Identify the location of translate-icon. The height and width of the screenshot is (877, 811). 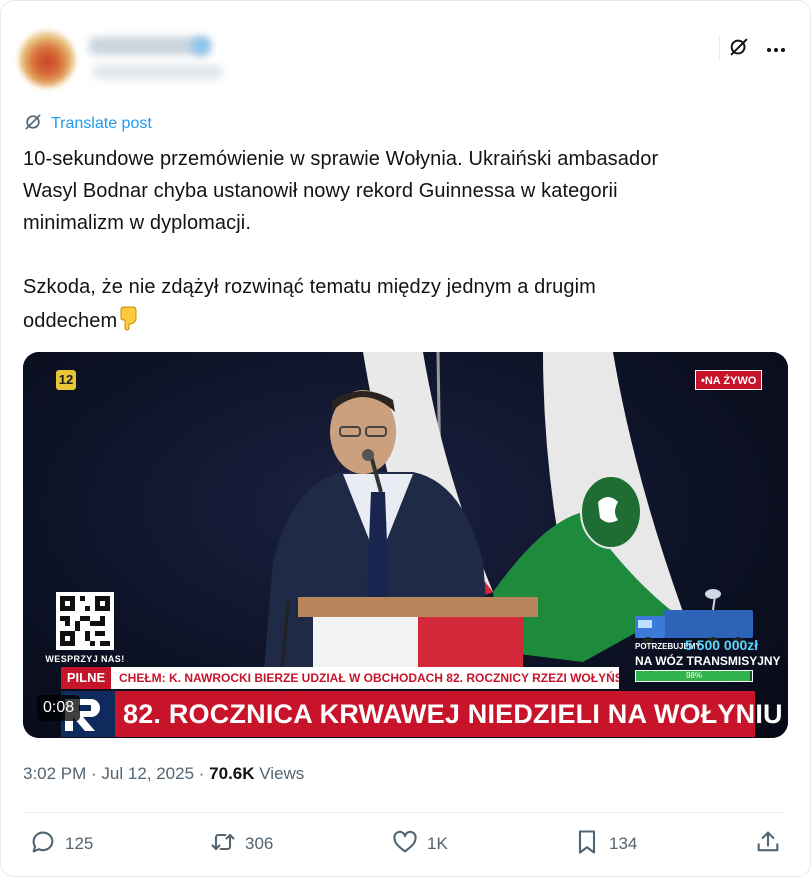
(33, 124).